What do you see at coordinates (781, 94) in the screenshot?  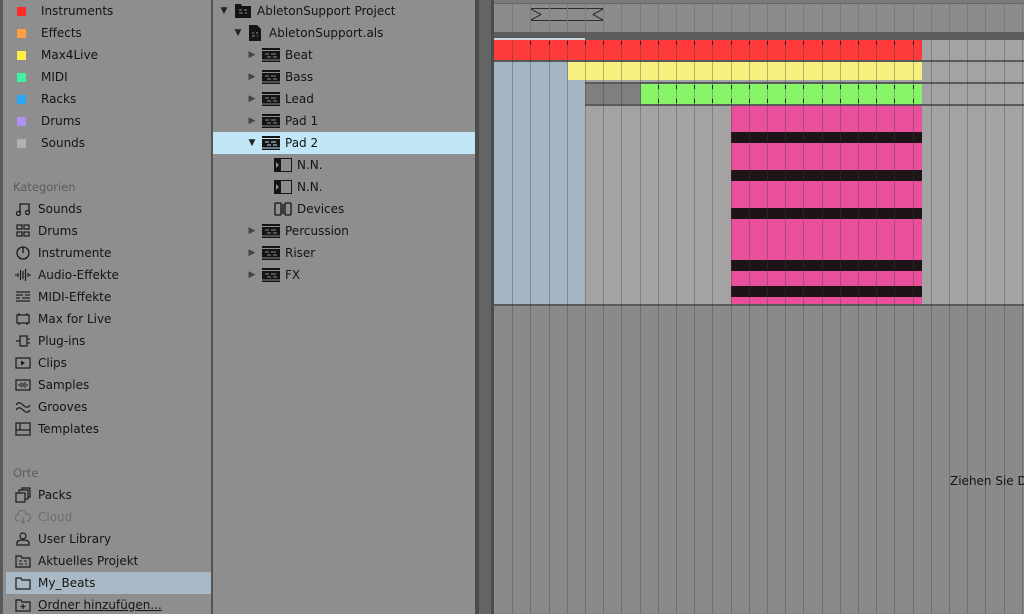 I see `clip-lead` at bounding box center [781, 94].